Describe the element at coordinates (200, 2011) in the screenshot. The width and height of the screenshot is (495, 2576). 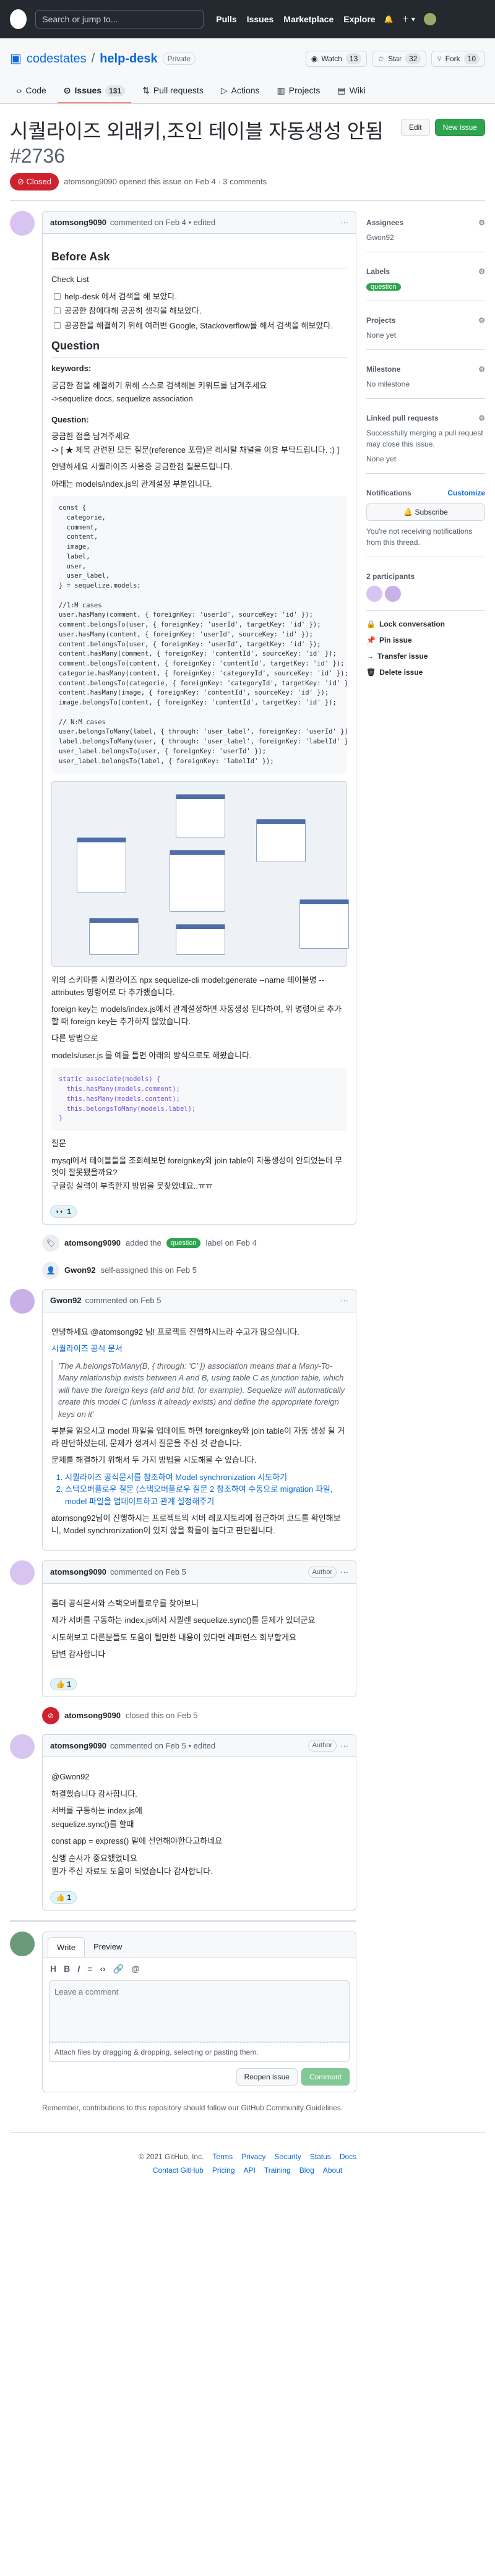
I see `comment-textarea: Leave a comment` at that location.